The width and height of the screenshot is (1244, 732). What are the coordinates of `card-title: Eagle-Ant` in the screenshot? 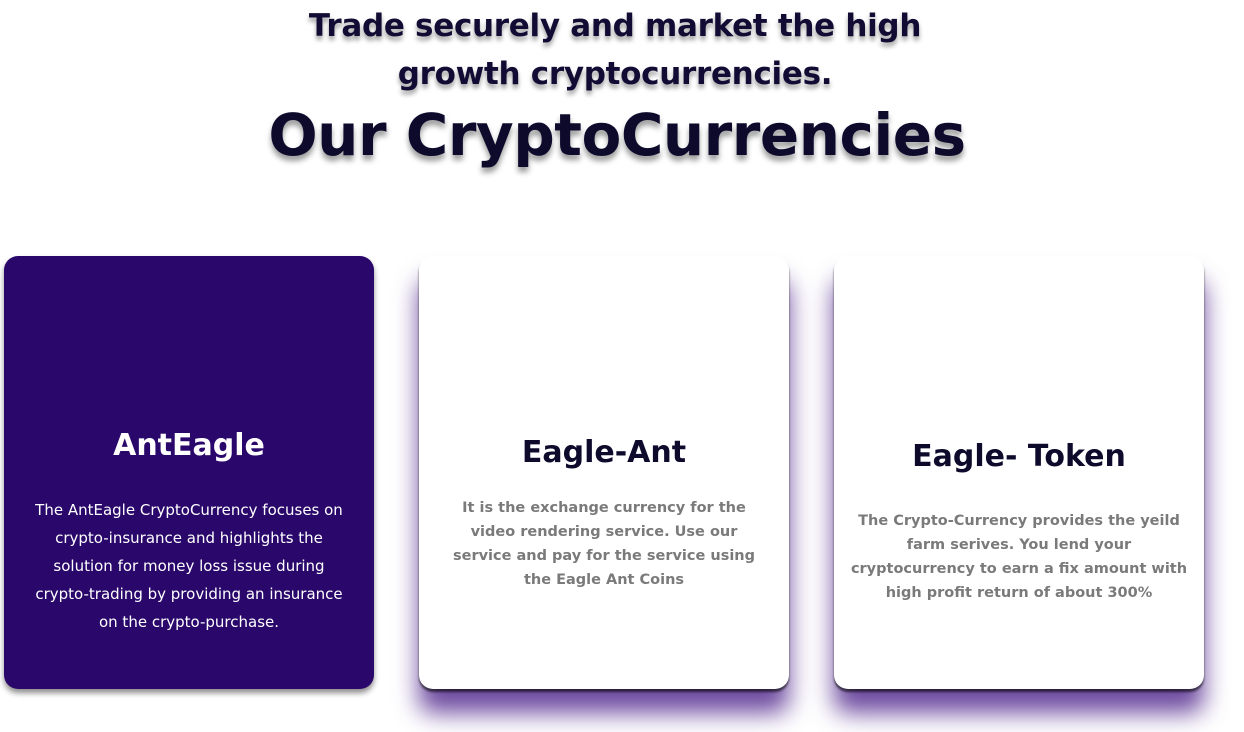 It's located at (604, 452).